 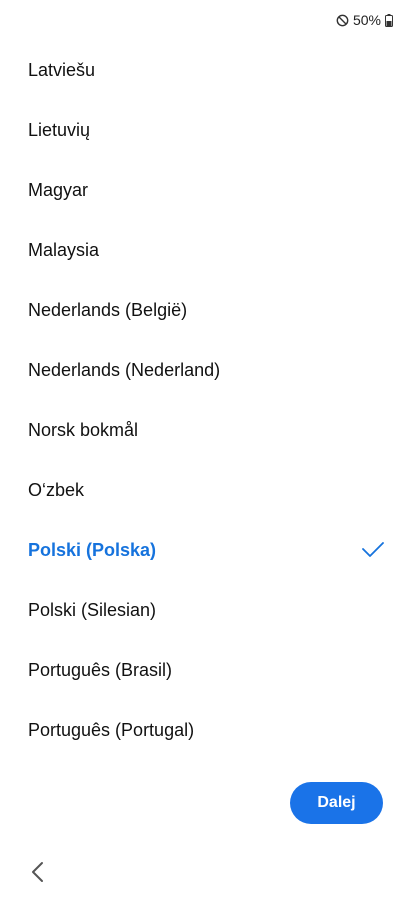 What do you see at coordinates (92, 549) in the screenshot?
I see `language-label: Polski (Polska)` at bounding box center [92, 549].